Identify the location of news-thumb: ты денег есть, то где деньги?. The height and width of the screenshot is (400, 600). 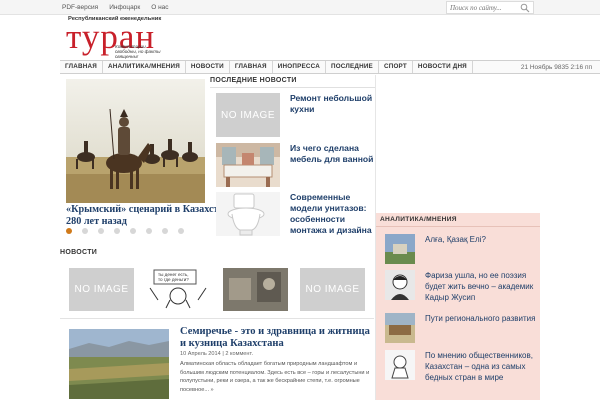
(178, 289).